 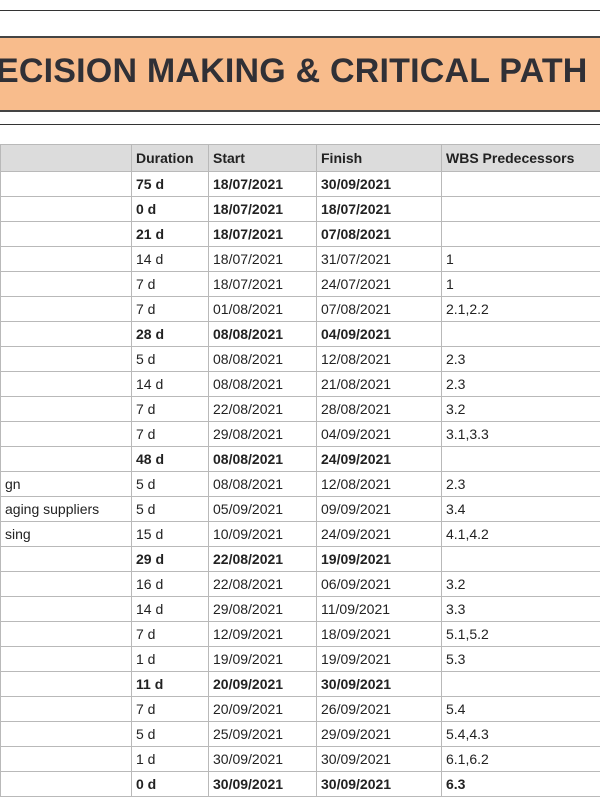 What do you see at coordinates (262, 634) in the screenshot?
I see `start-cell: 12/09/2021` at bounding box center [262, 634].